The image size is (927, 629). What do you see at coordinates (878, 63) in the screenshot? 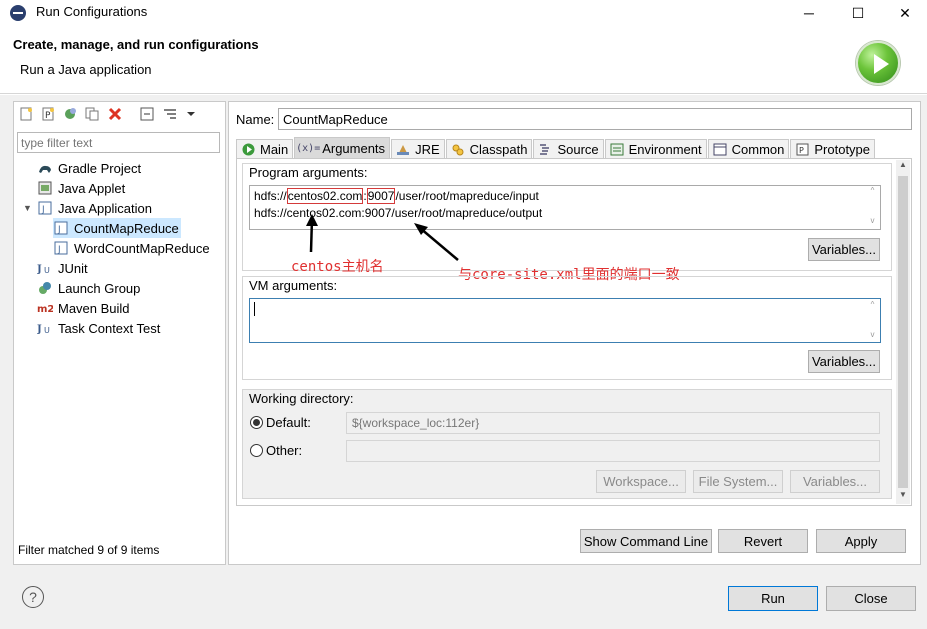
I see `run-logo-icon` at bounding box center [878, 63].